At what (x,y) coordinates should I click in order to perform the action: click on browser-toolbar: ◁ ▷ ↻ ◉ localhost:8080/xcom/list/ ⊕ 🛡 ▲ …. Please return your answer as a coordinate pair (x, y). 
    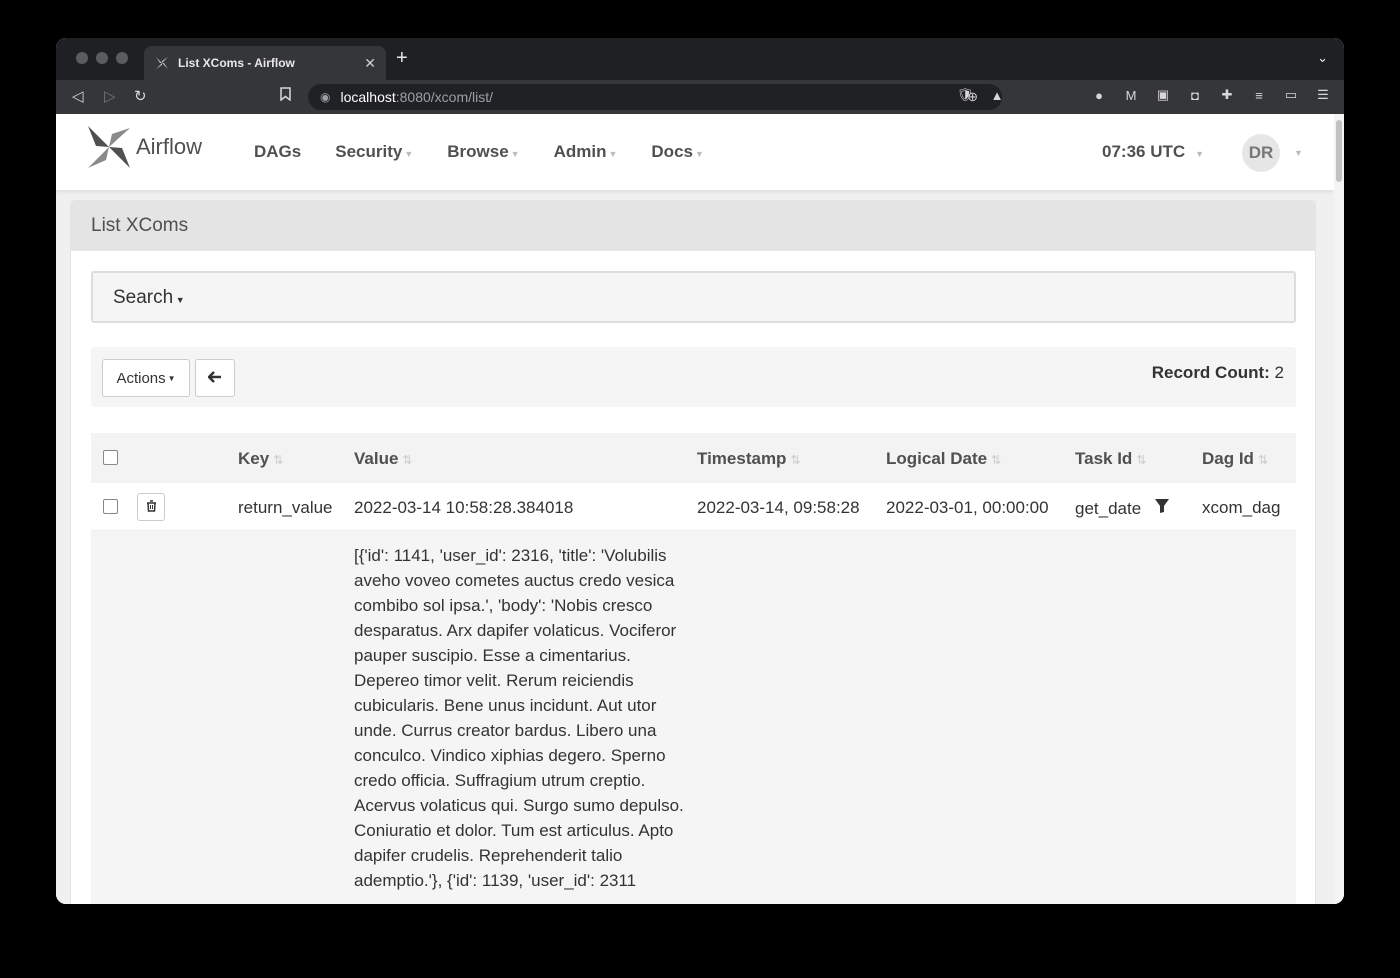
    Looking at the image, I should click on (700, 97).